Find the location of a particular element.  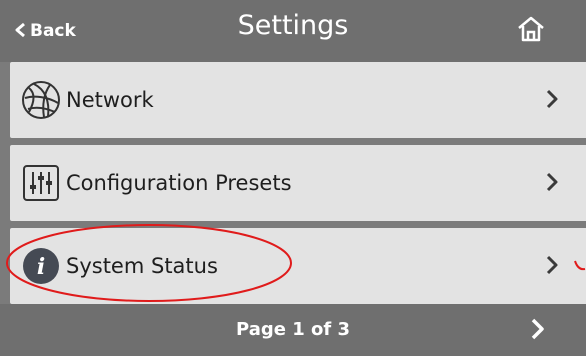

page-title: Settings is located at coordinates (293, 25).